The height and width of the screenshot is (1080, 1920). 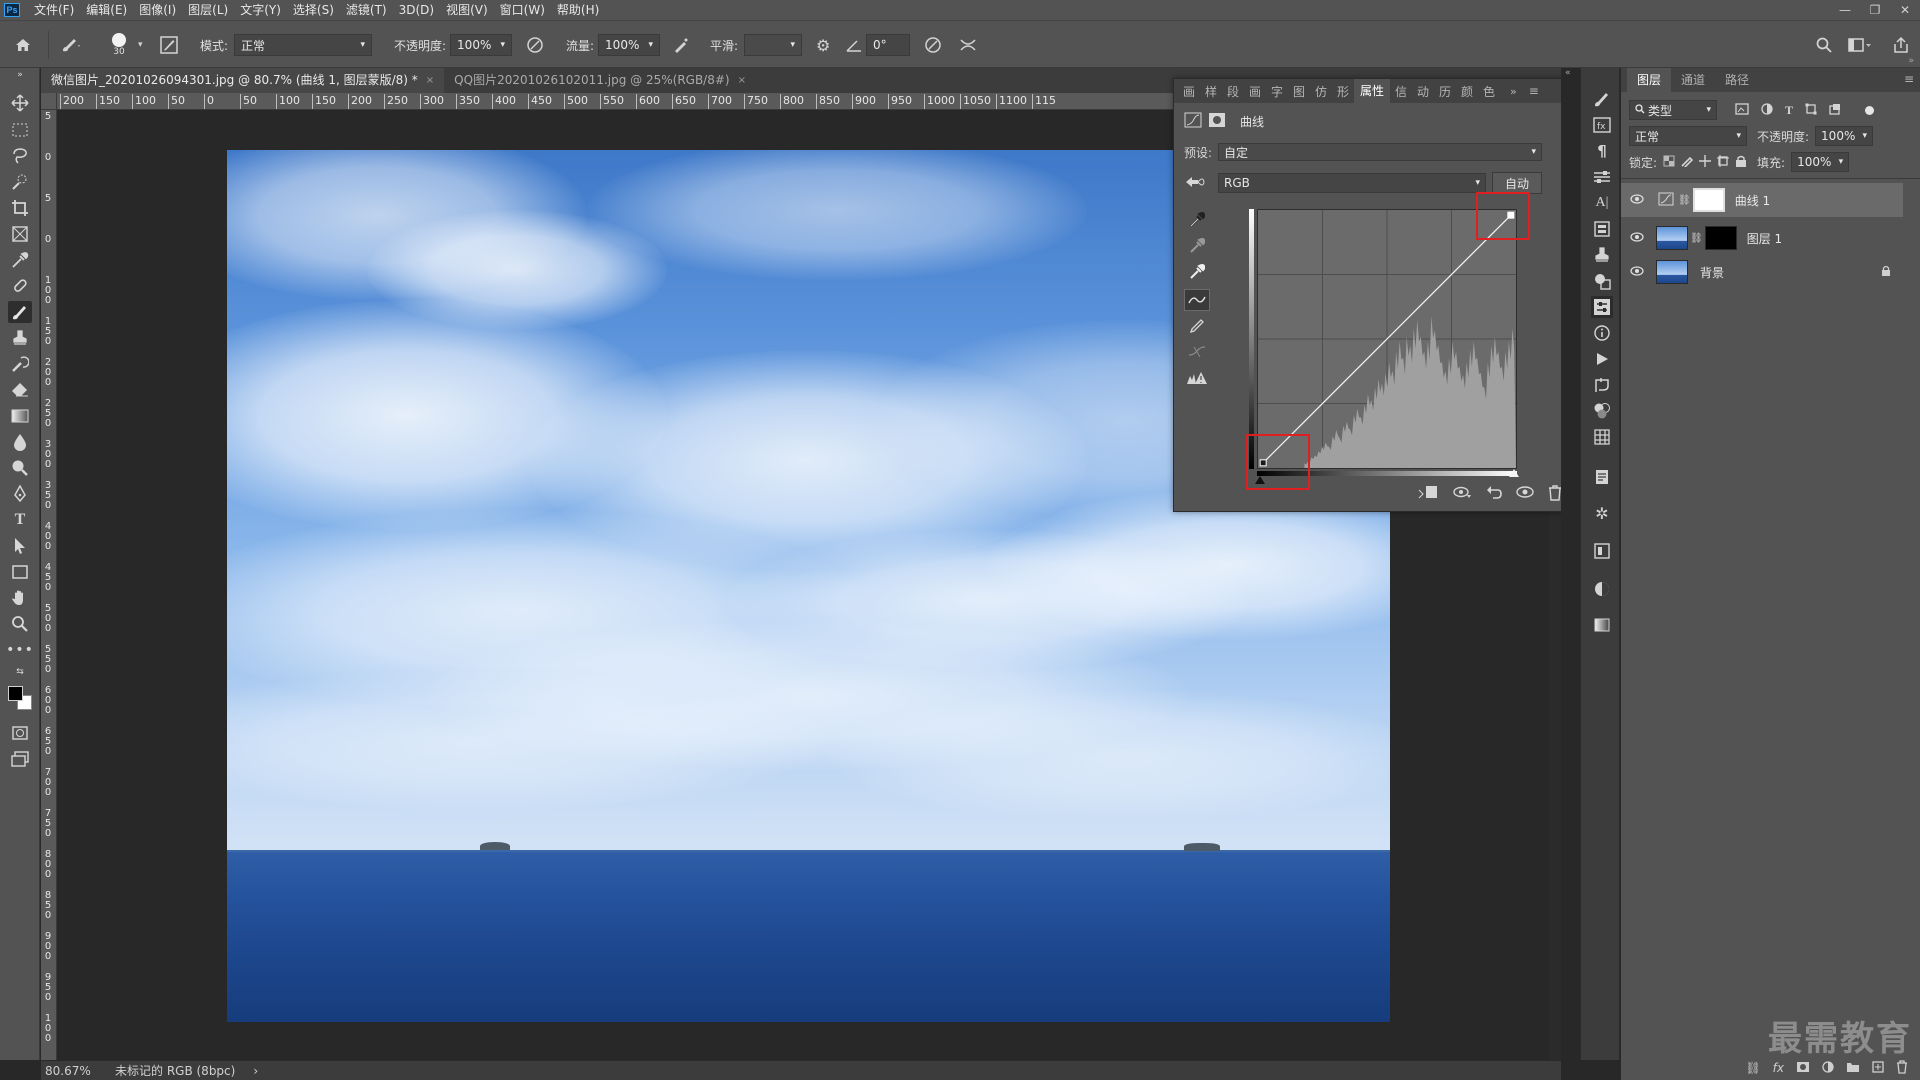 I want to click on link-layers-icon: ⛓, so click(x=1752, y=1068).